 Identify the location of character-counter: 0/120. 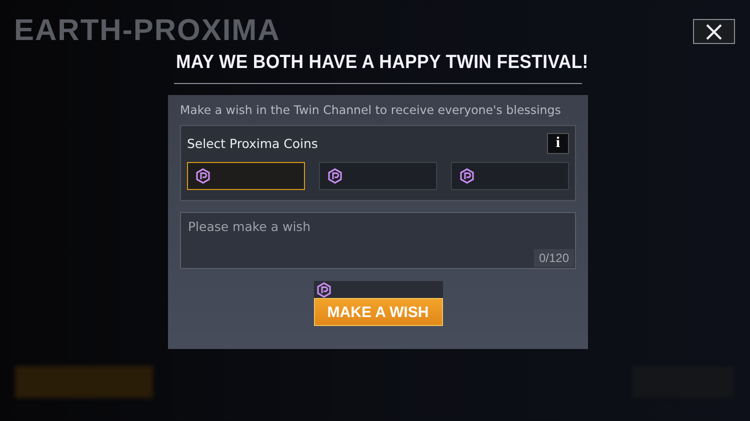
(554, 258).